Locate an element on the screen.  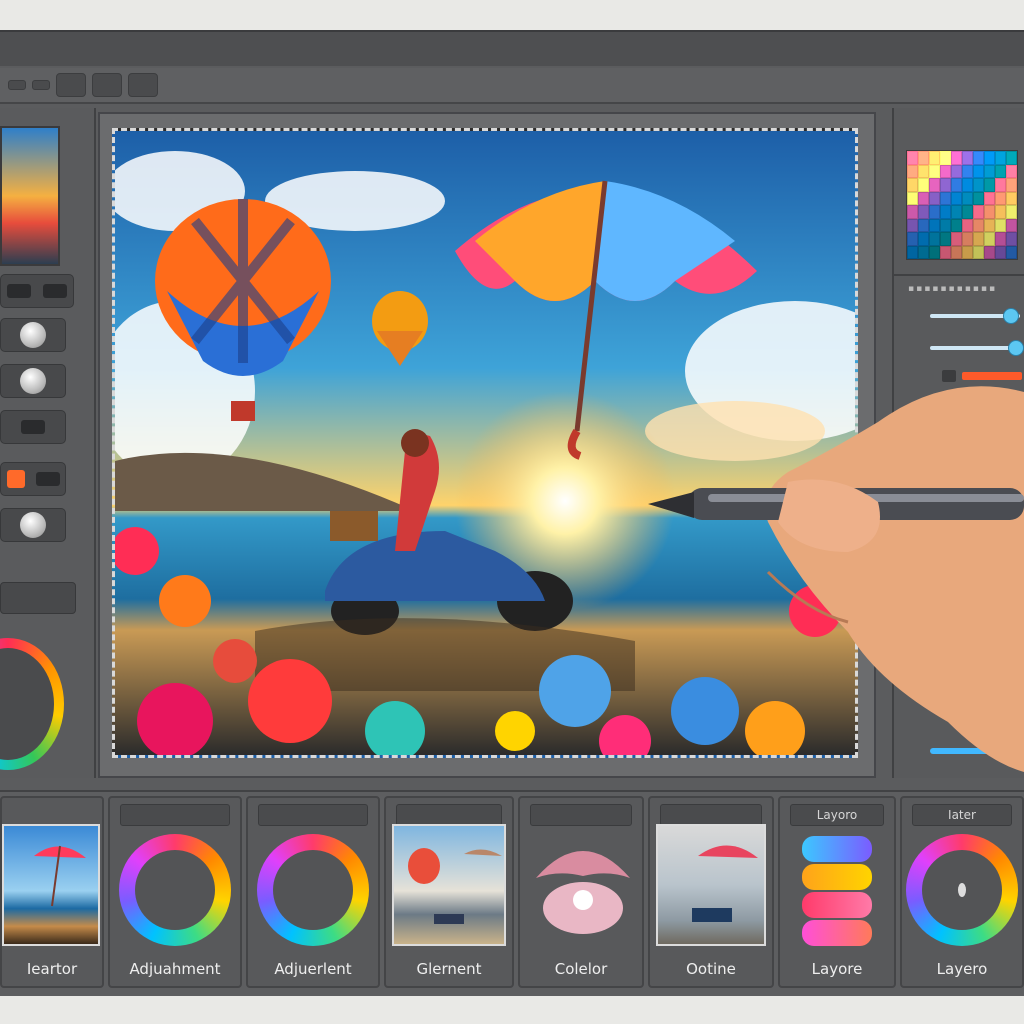
panel-cell-color: Colelor is located at coordinates (581, 892).